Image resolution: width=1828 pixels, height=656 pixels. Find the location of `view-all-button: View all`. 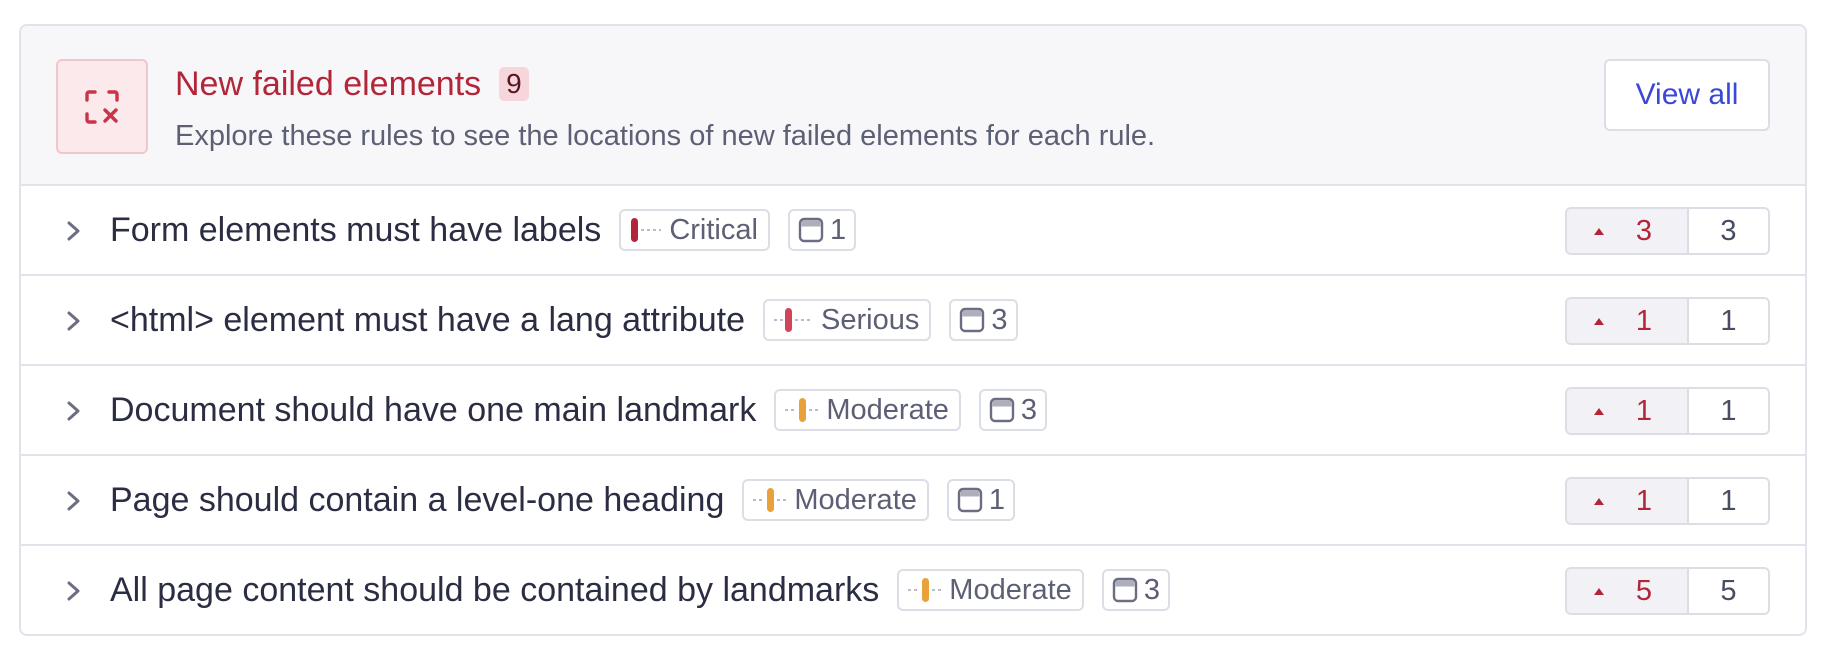

view-all-button: View all is located at coordinates (1687, 95).